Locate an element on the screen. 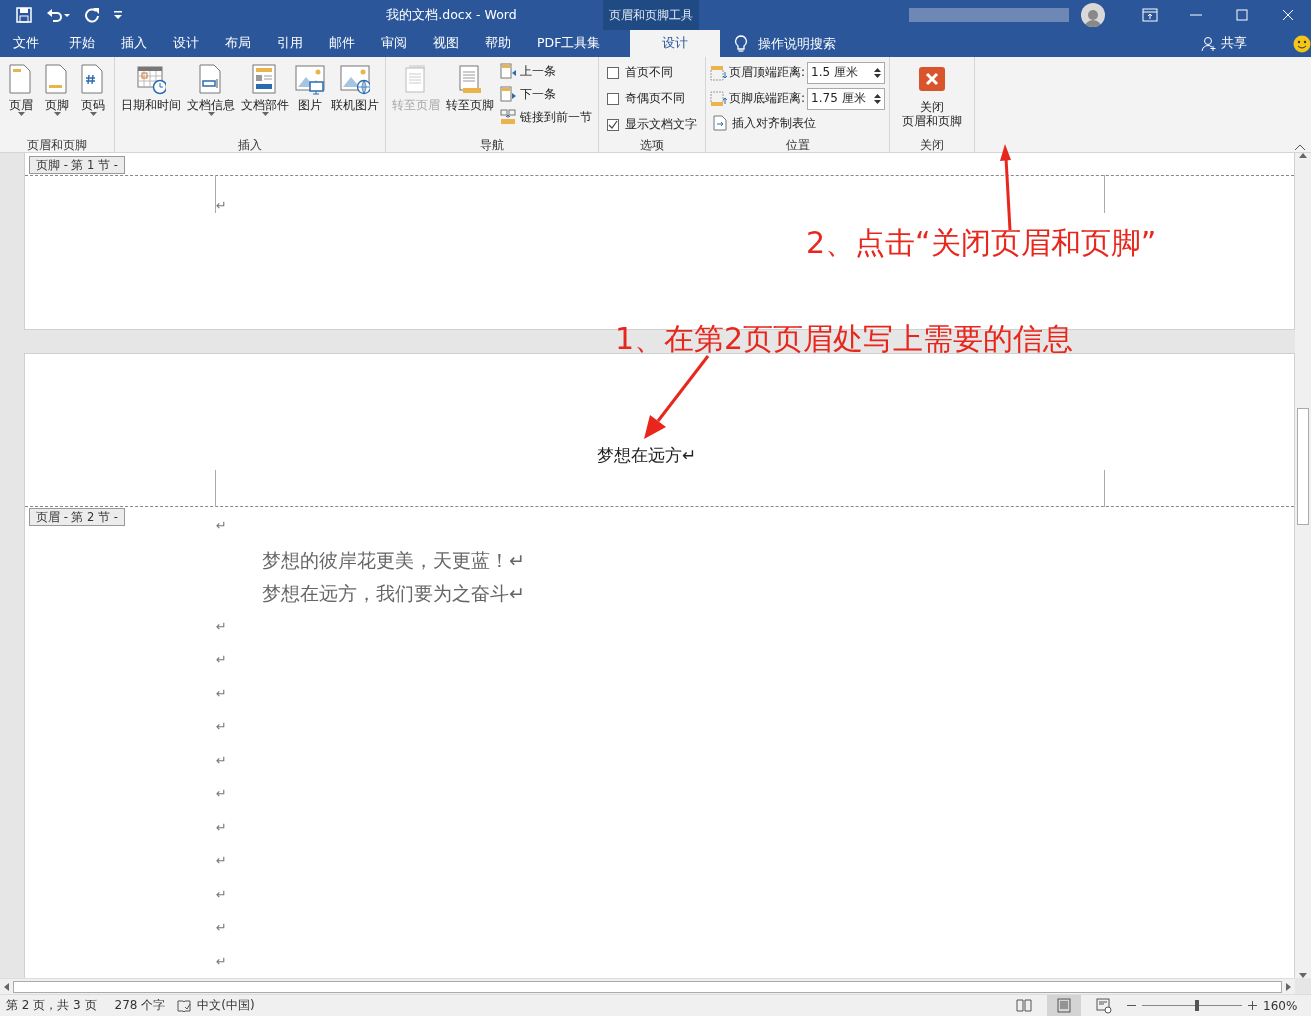 The height and width of the screenshot is (1016, 1311). ribbon-button: 关闭 页眉和页脚 is located at coordinates (932, 99).